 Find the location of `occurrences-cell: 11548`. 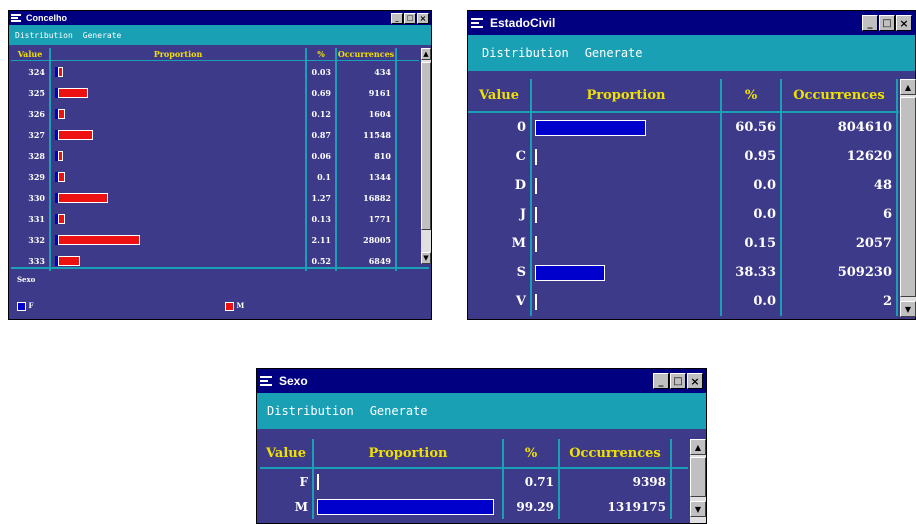

occurrences-cell: 11548 is located at coordinates (367, 134).